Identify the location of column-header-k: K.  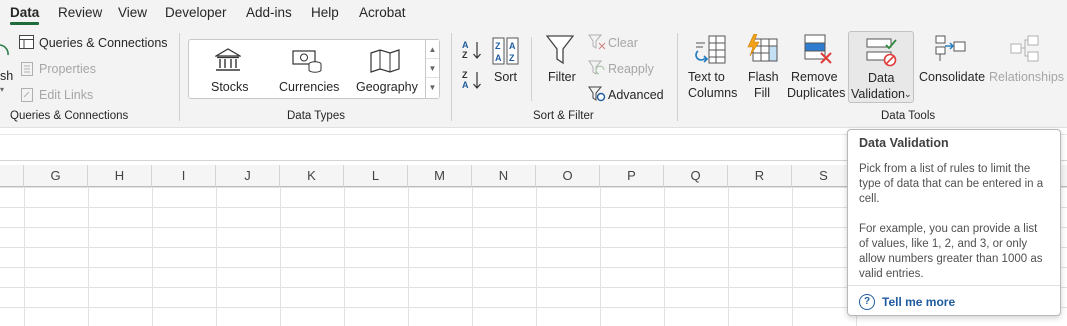
(312, 176).